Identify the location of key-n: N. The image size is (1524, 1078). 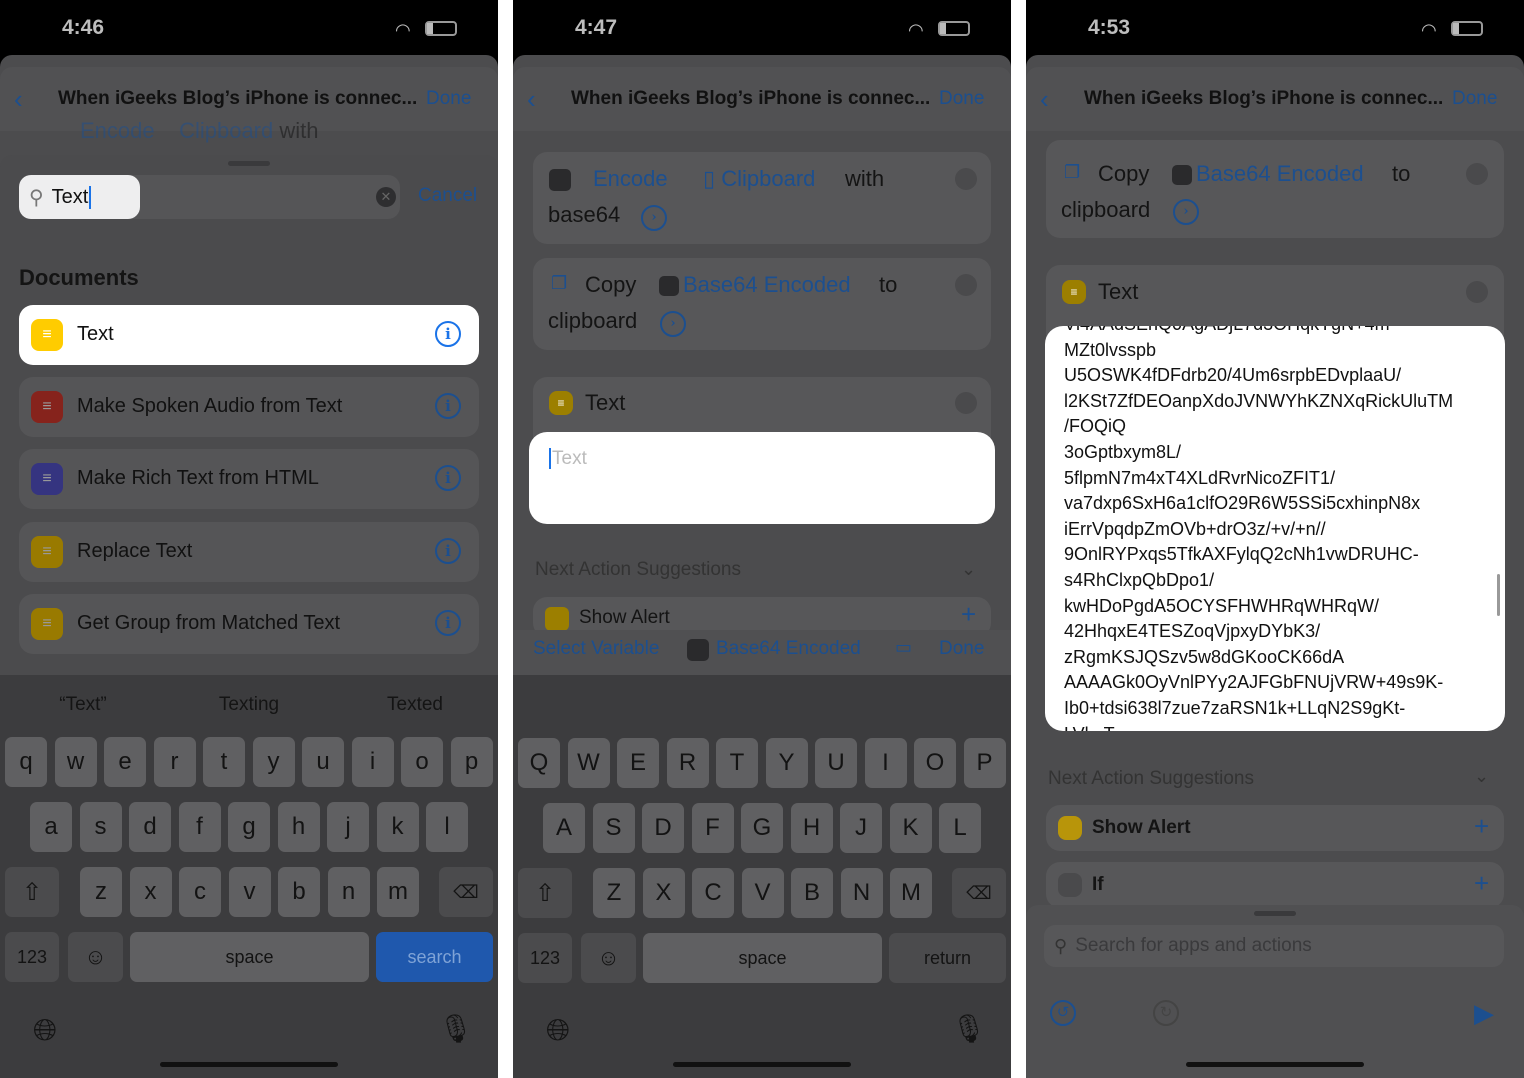
(861, 893).